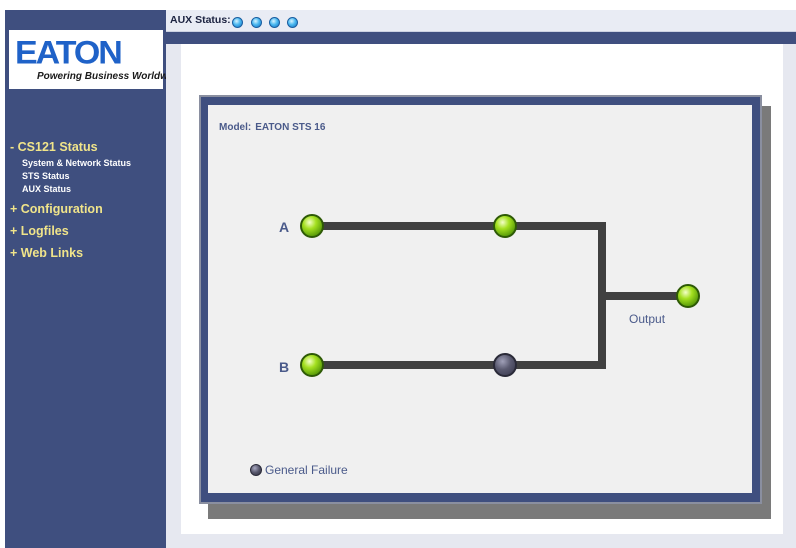  Describe the element at coordinates (481, 38) in the screenshot. I see `header-divider` at that location.